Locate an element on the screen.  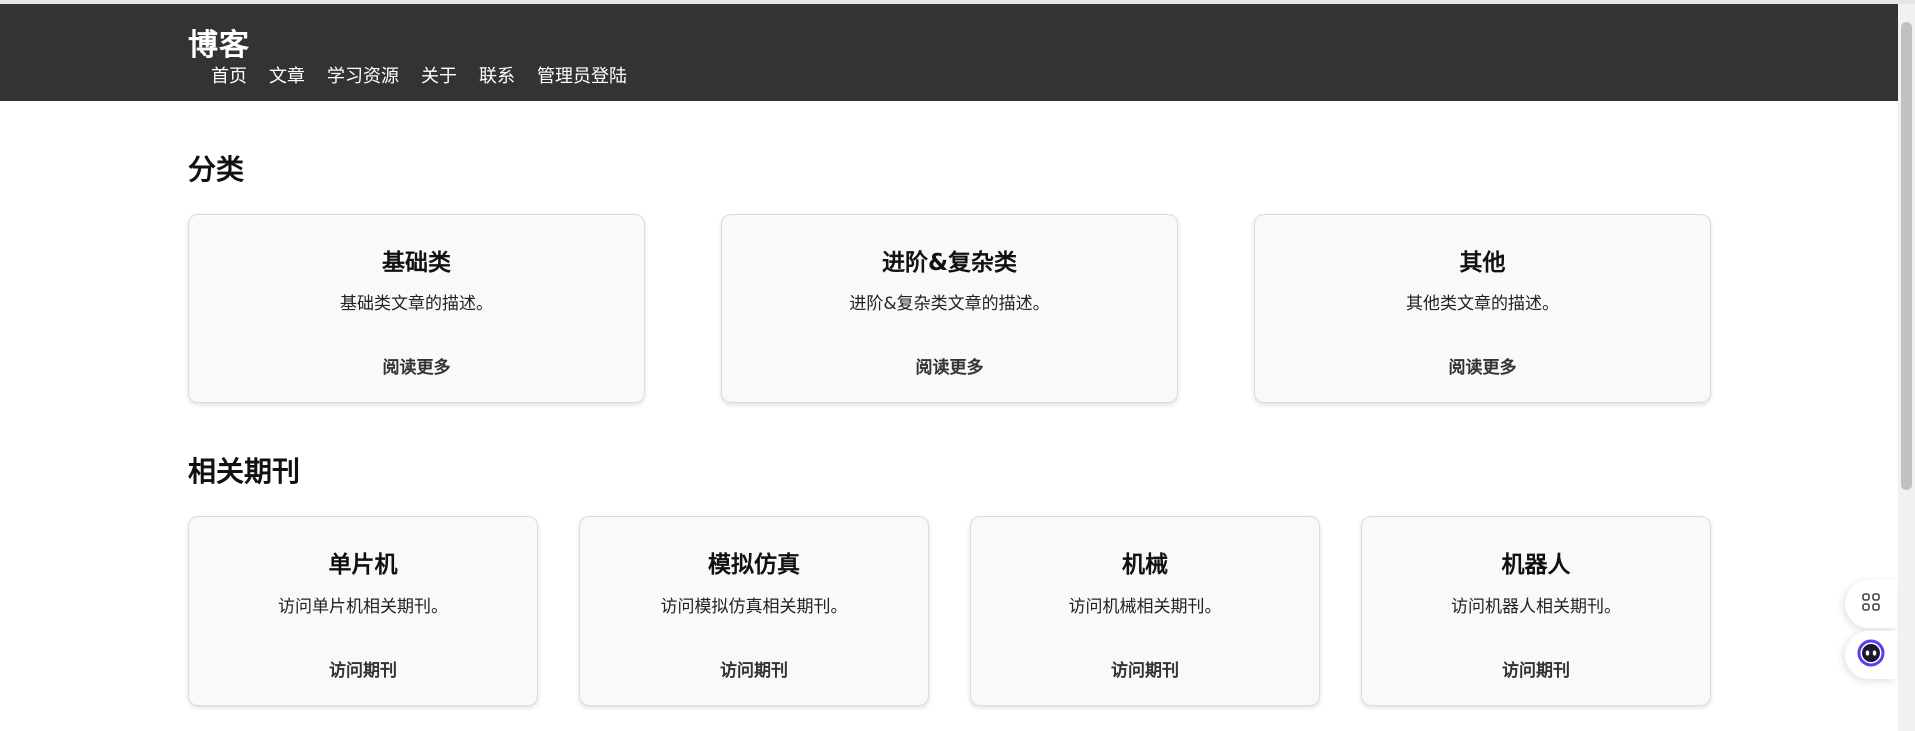
grid-apps-button is located at coordinates (1871, 604).